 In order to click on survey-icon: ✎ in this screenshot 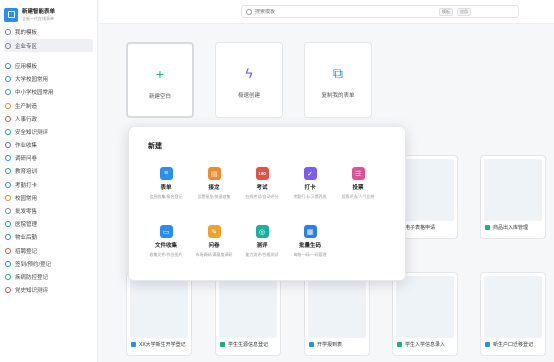, I will do `click(214, 231)`.